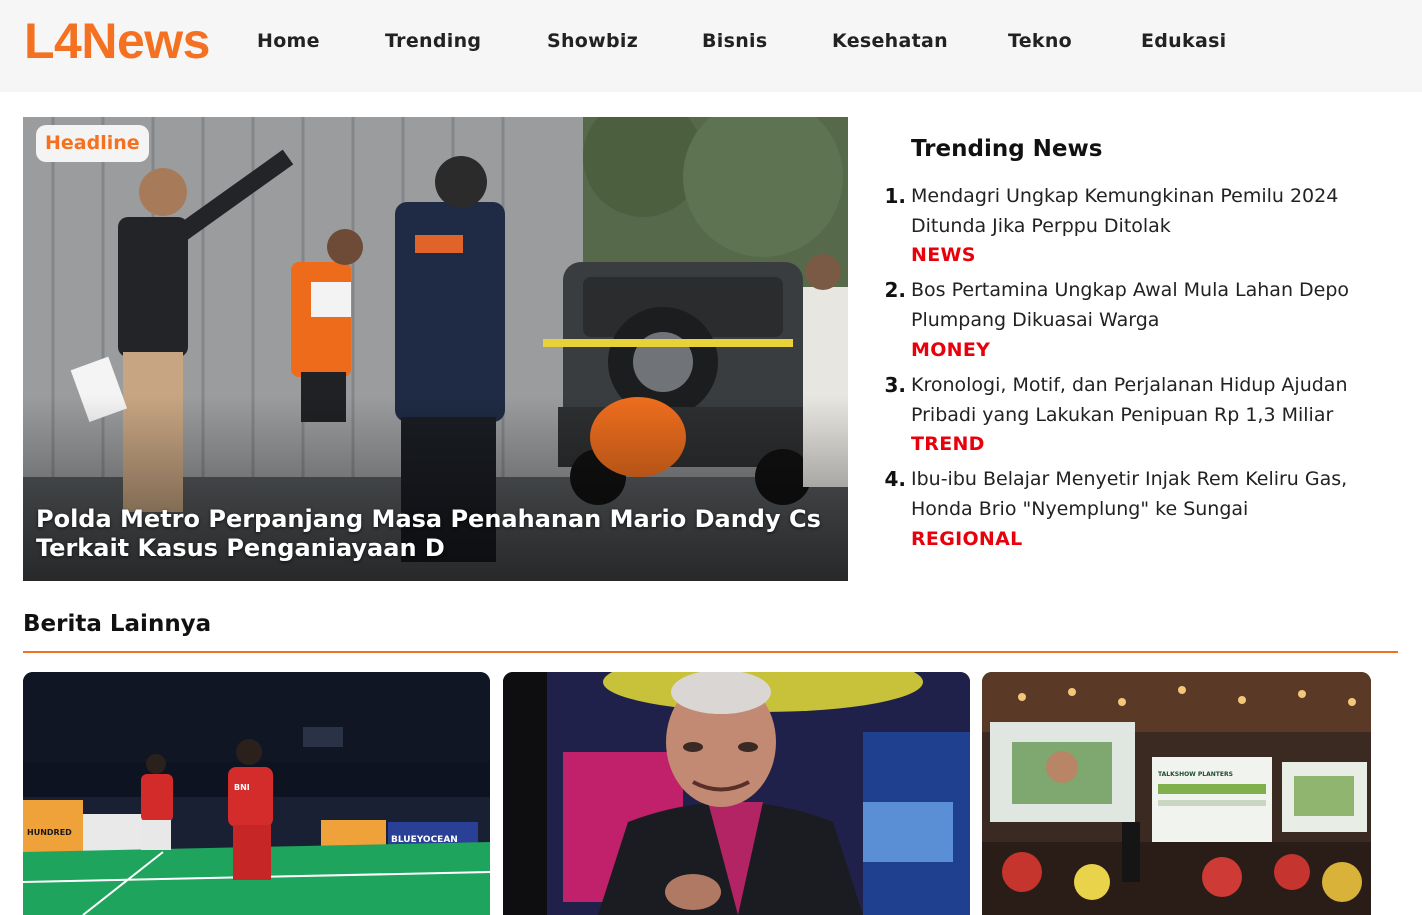 Image resolution: width=1422 pixels, height=915 pixels. What do you see at coordinates (950, 350) in the screenshot?
I see `trending-item-category: MONEY` at bounding box center [950, 350].